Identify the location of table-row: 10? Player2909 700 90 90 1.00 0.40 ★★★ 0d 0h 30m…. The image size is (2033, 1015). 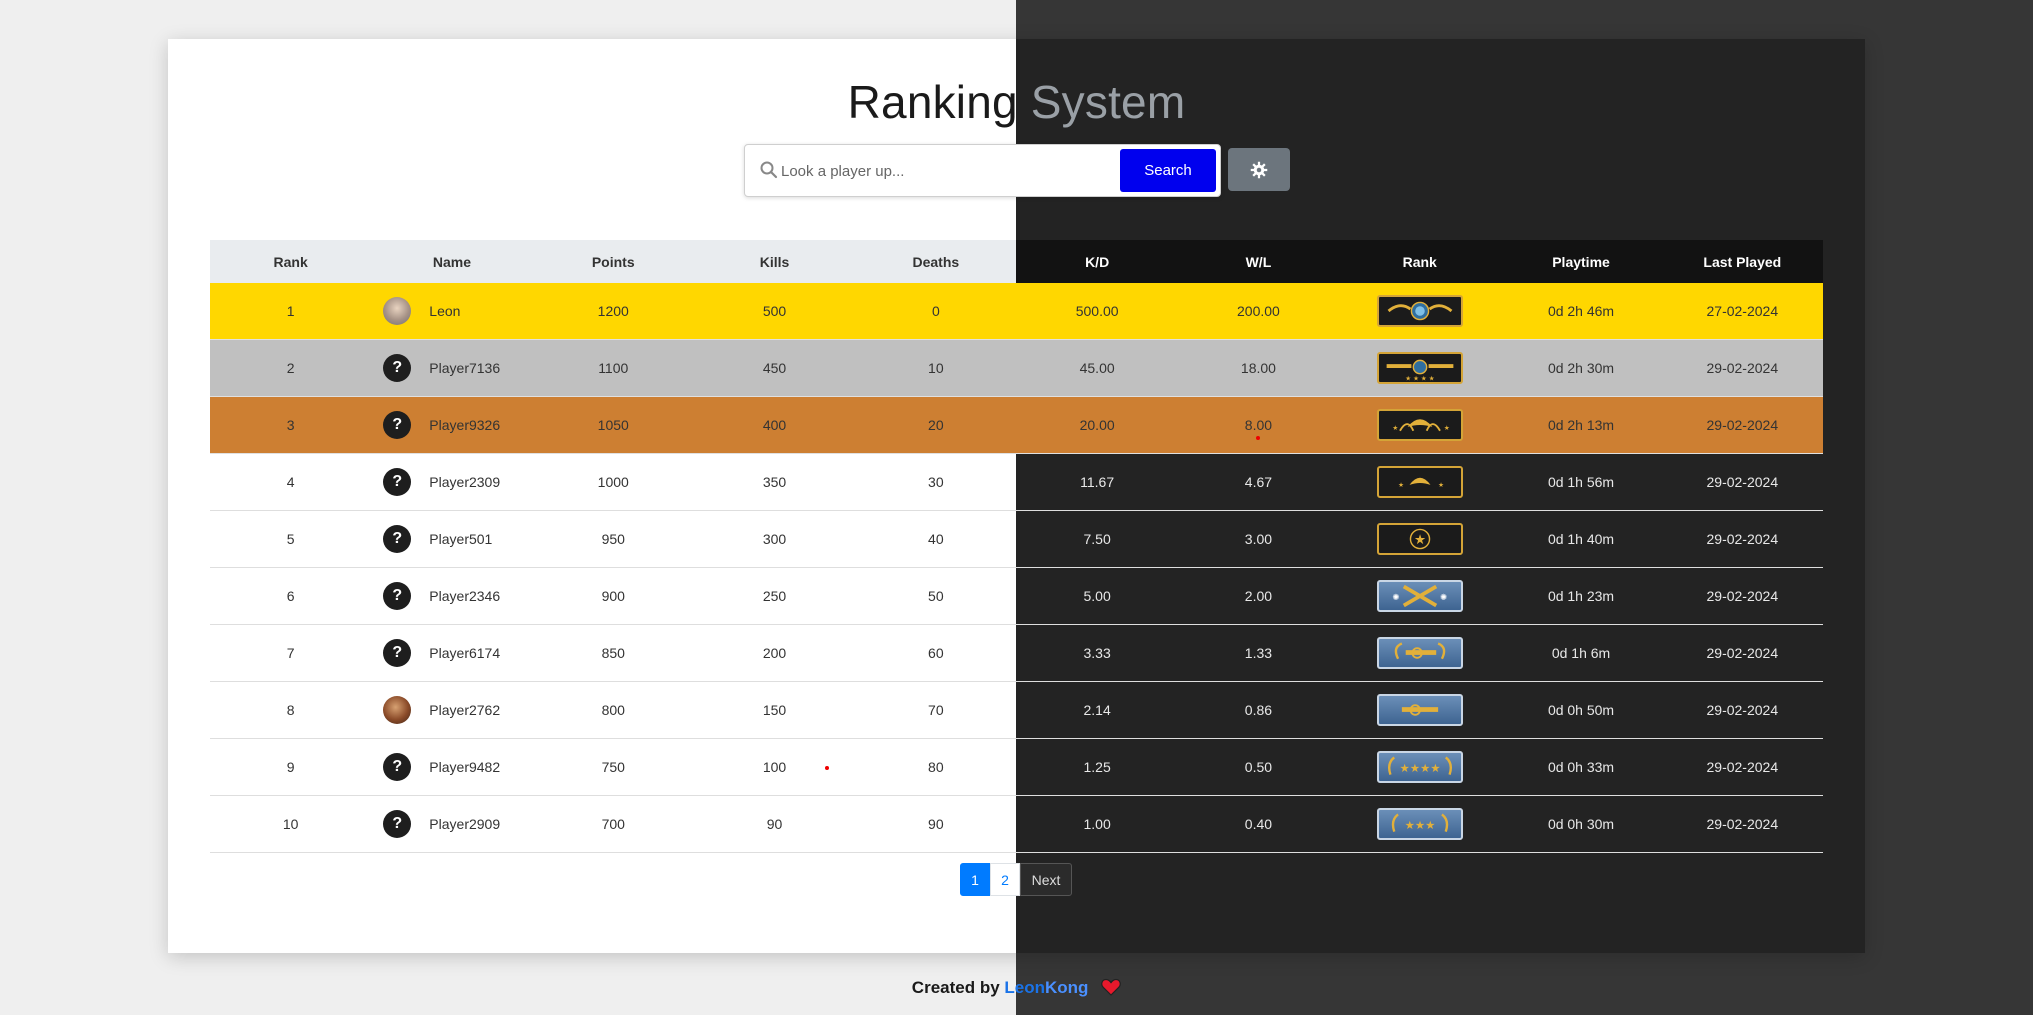
(1016, 824).